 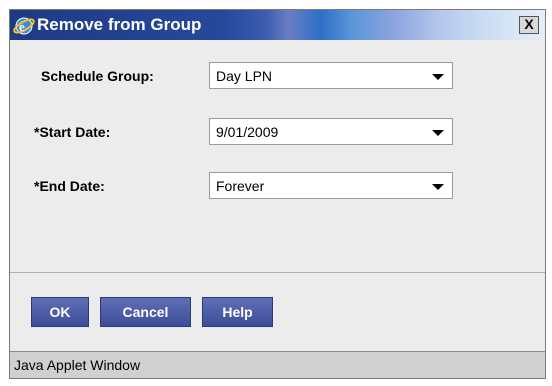 I want to click on end-date-value: Forever, so click(x=240, y=186).